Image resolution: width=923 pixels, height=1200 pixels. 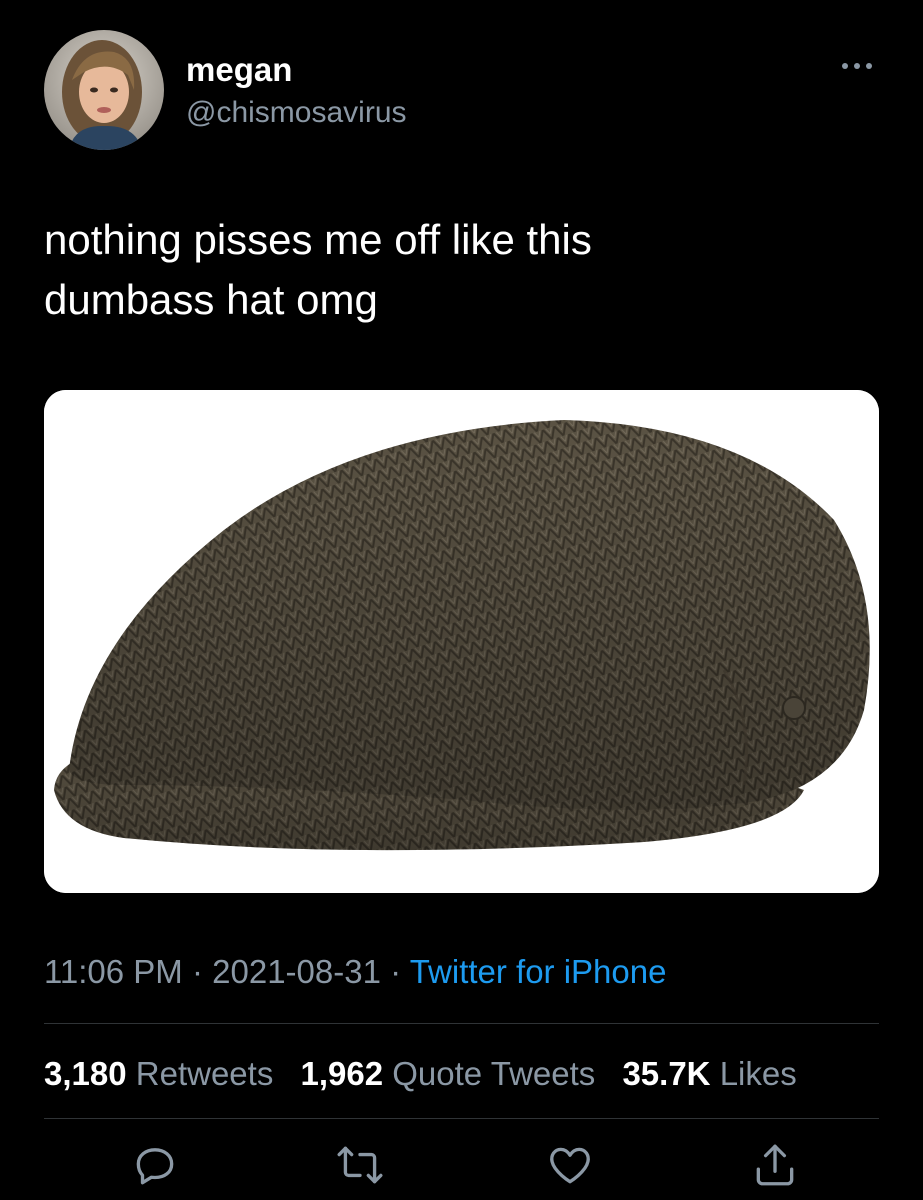 I want to click on quote-tweets-stat: 1,962 Quote Tweets, so click(x=448, y=1073).